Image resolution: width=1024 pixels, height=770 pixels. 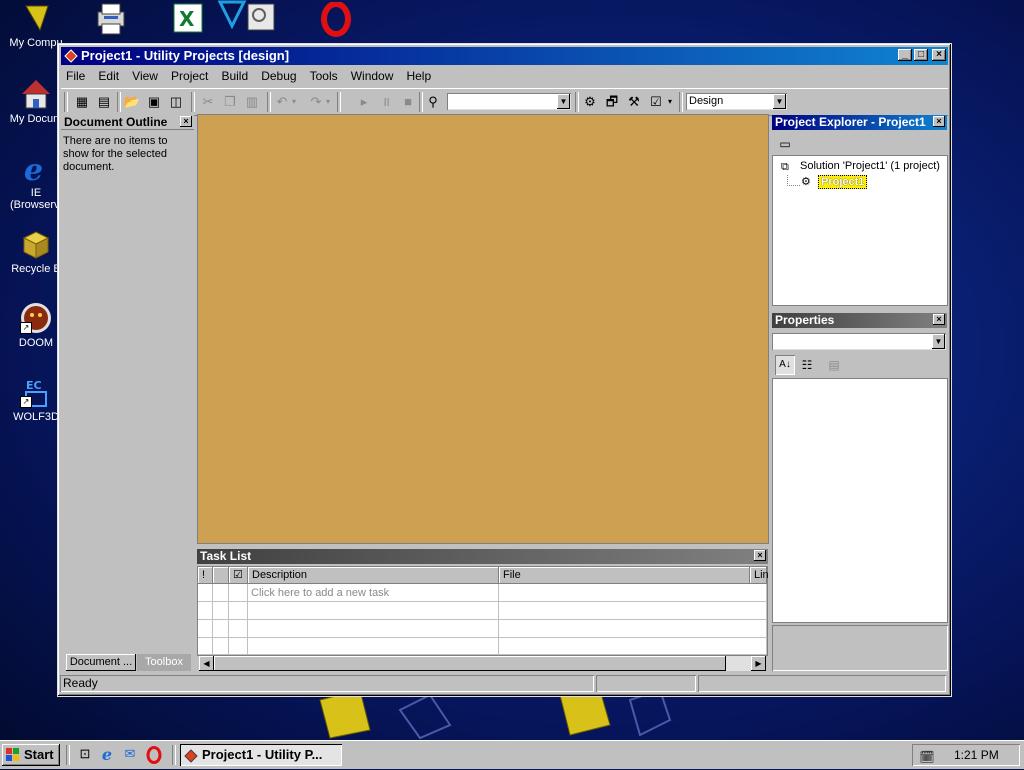 What do you see at coordinates (130, 755) in the screenshot?
I see `outlook-quicklaunch-icon: ✉` at bounding box center [130, 755].